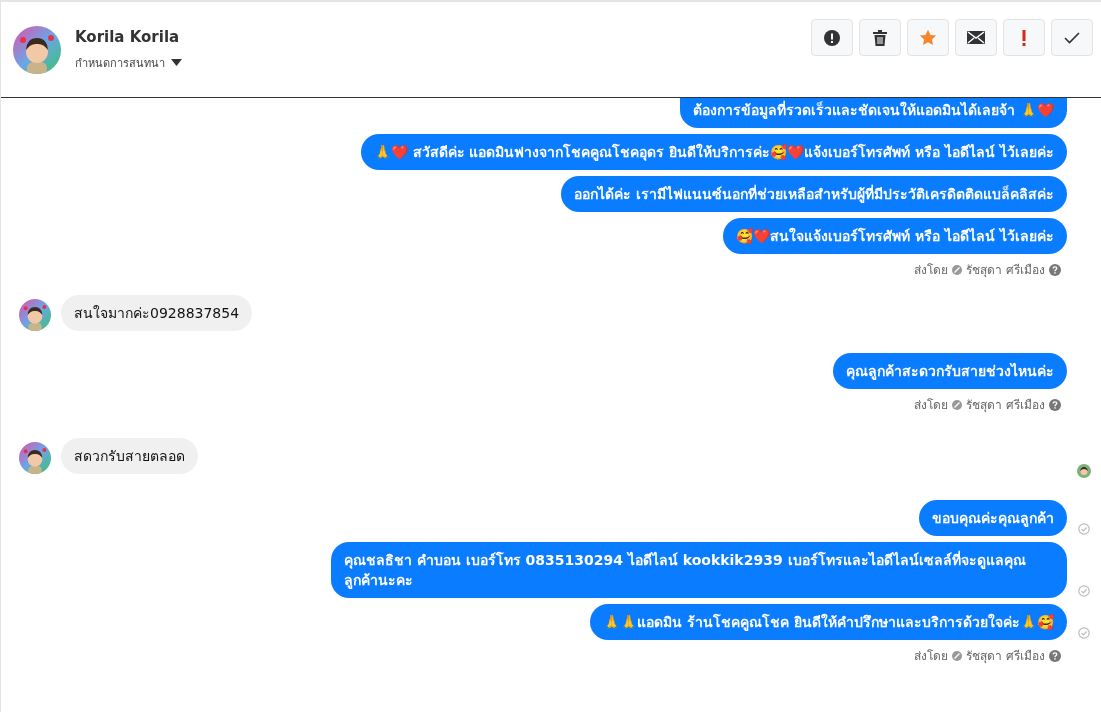 This screenshot has width=1101, height=712. Describe the element at coordinates (895, 236) in the screenshot. I see `message-bubble: 🥰❤สนใจแจ้งเบอร์โทรศัพท์ หรือ ไอดีไลน์ ไว้เลยค่ะ` at that location.